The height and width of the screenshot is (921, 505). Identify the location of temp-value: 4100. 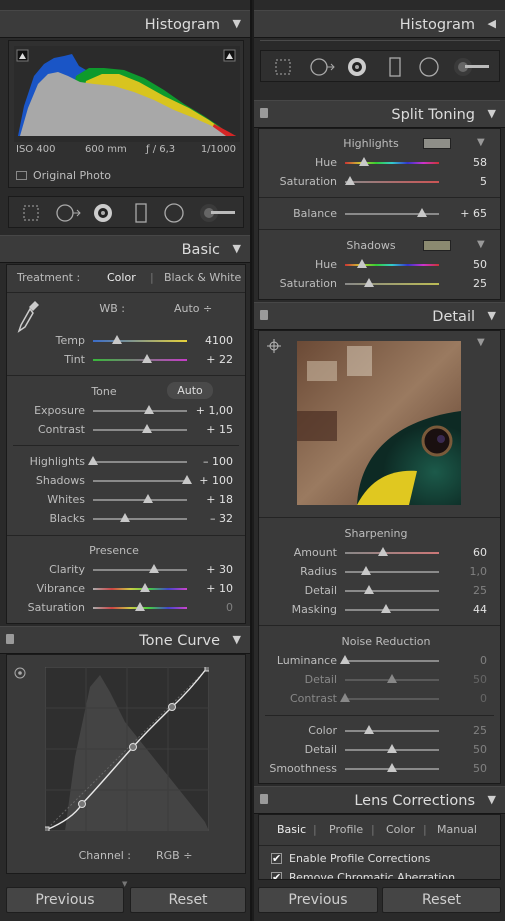
(213, 340).